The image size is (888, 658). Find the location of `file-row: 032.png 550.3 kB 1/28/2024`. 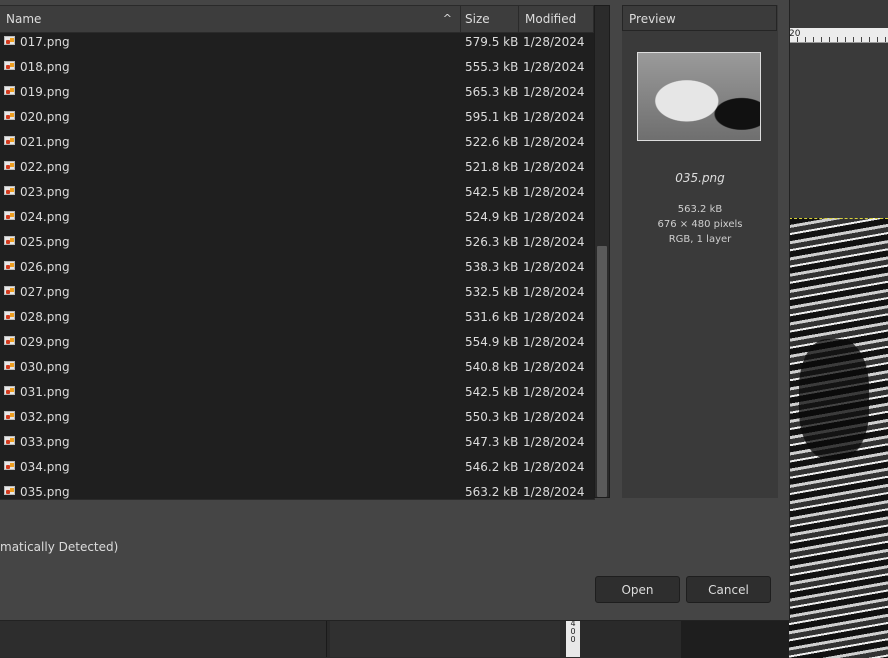

file-row: 032.png 550.3 kB 1/28/2024 is located at coordinates (297, 417).